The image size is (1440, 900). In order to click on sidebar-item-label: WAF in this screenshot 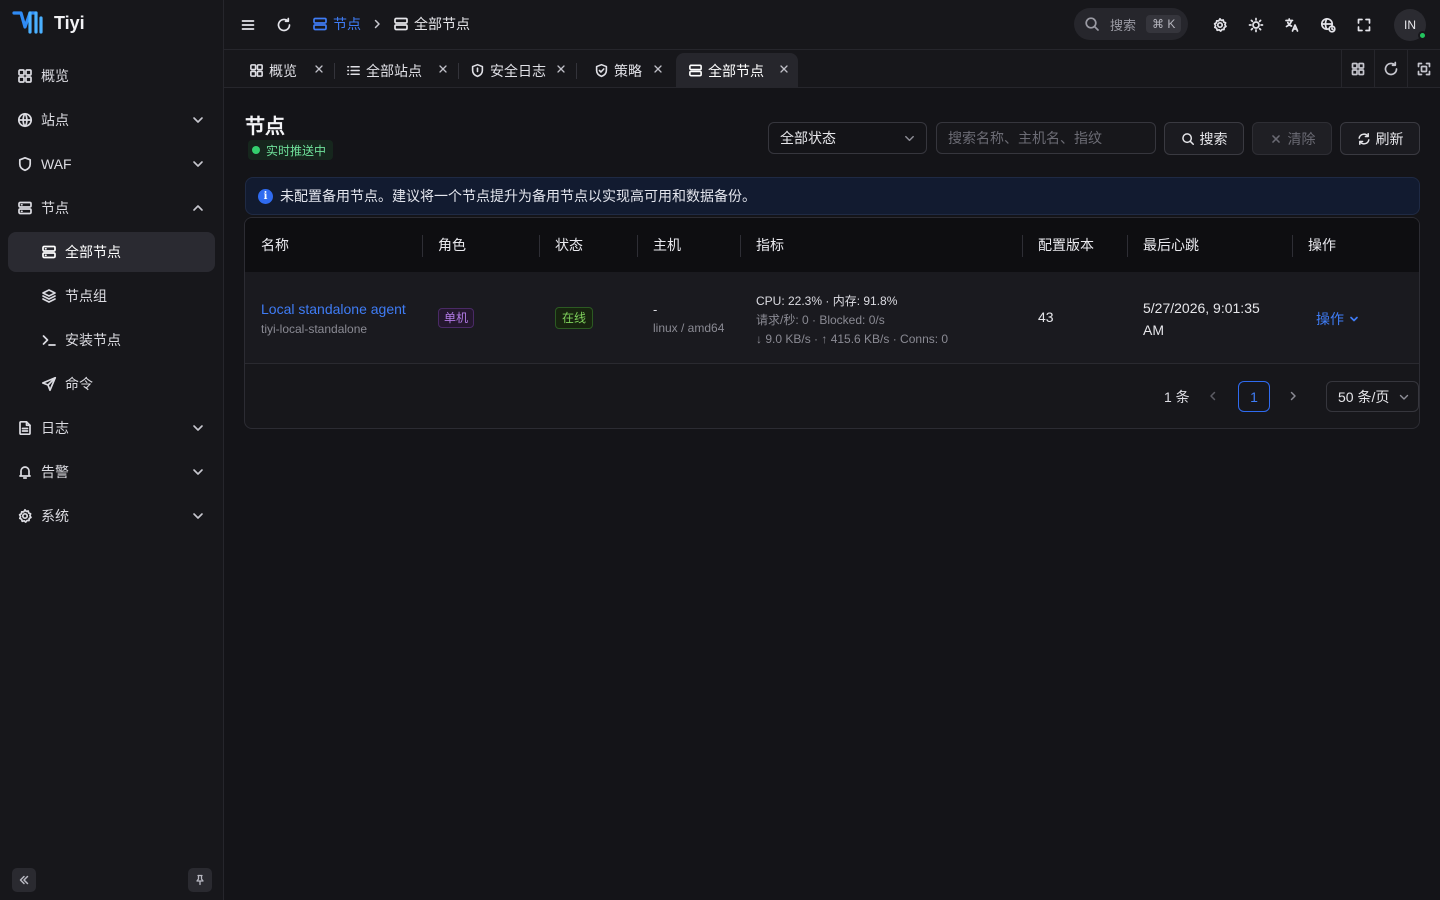, I will do `click(56, 164)`.